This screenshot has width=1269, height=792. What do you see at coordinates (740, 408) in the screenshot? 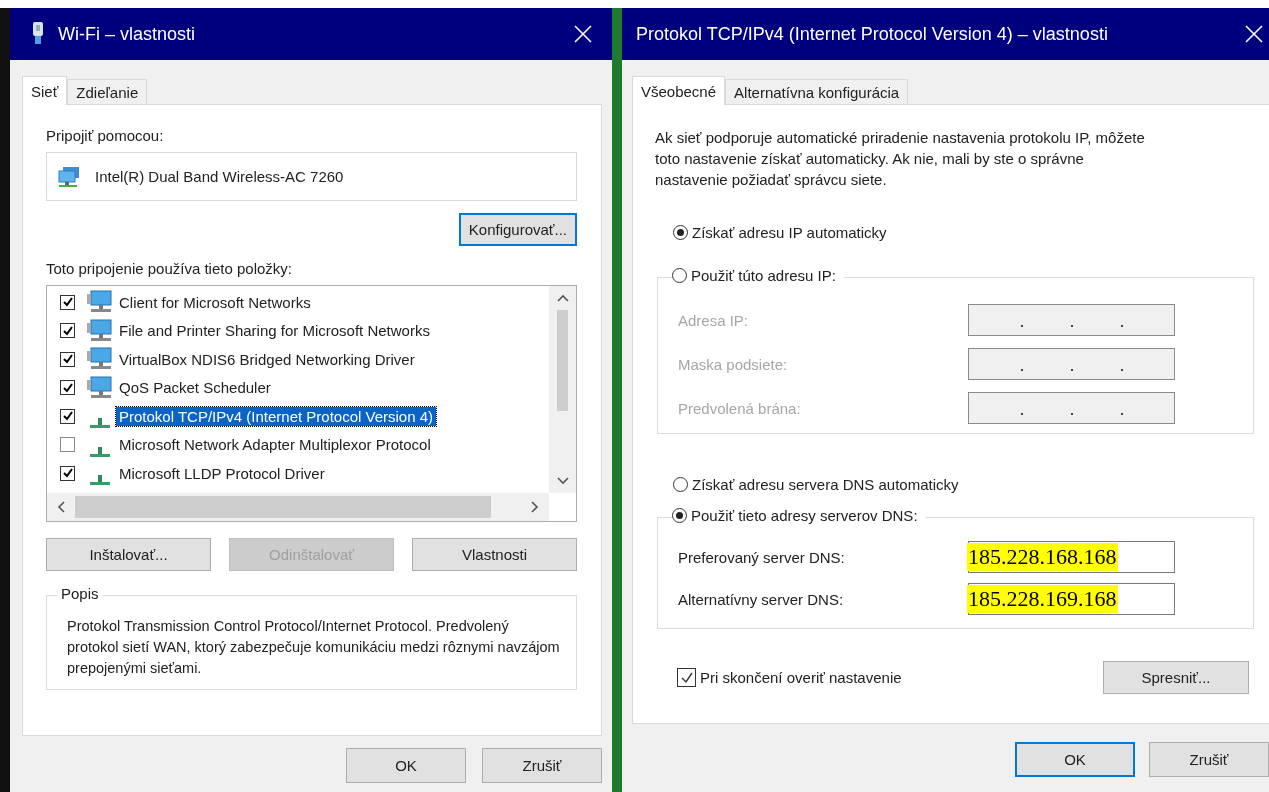
I see `field-label: Predvolená brána:` at bounding box center [740, 408].